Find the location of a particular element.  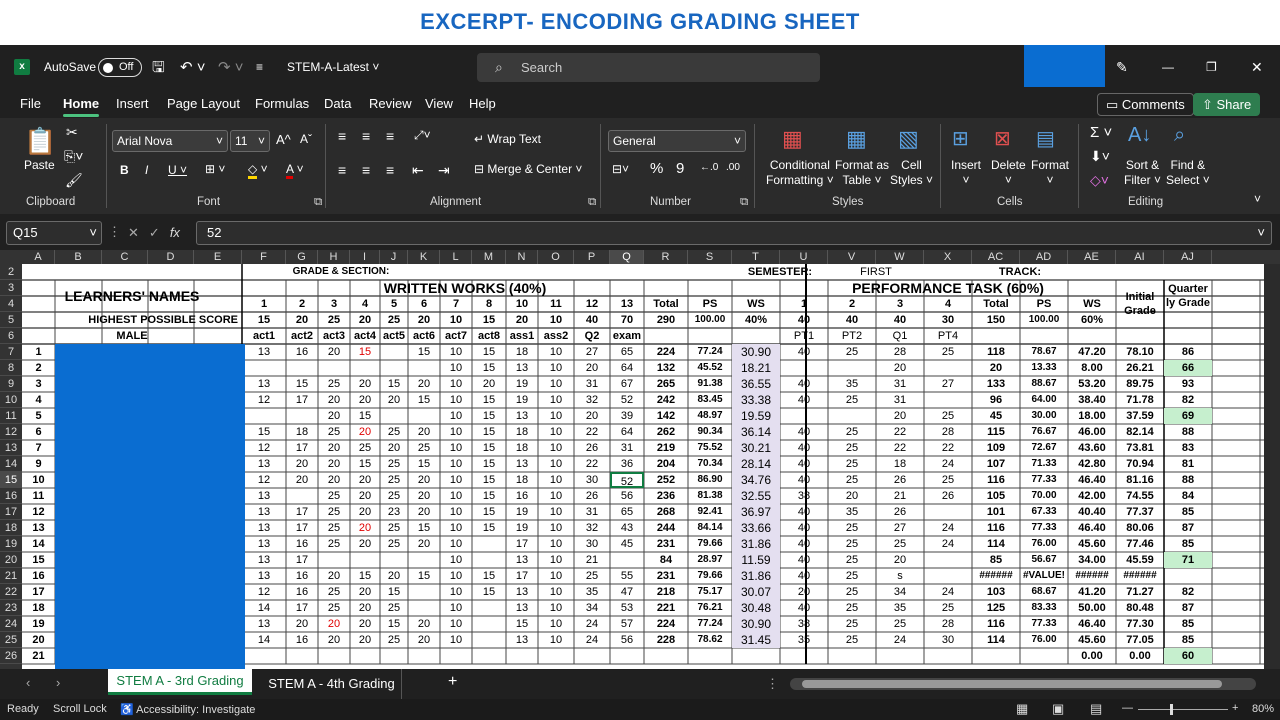

ww-activity-name: ass1 is located at coordinates (522, 336).